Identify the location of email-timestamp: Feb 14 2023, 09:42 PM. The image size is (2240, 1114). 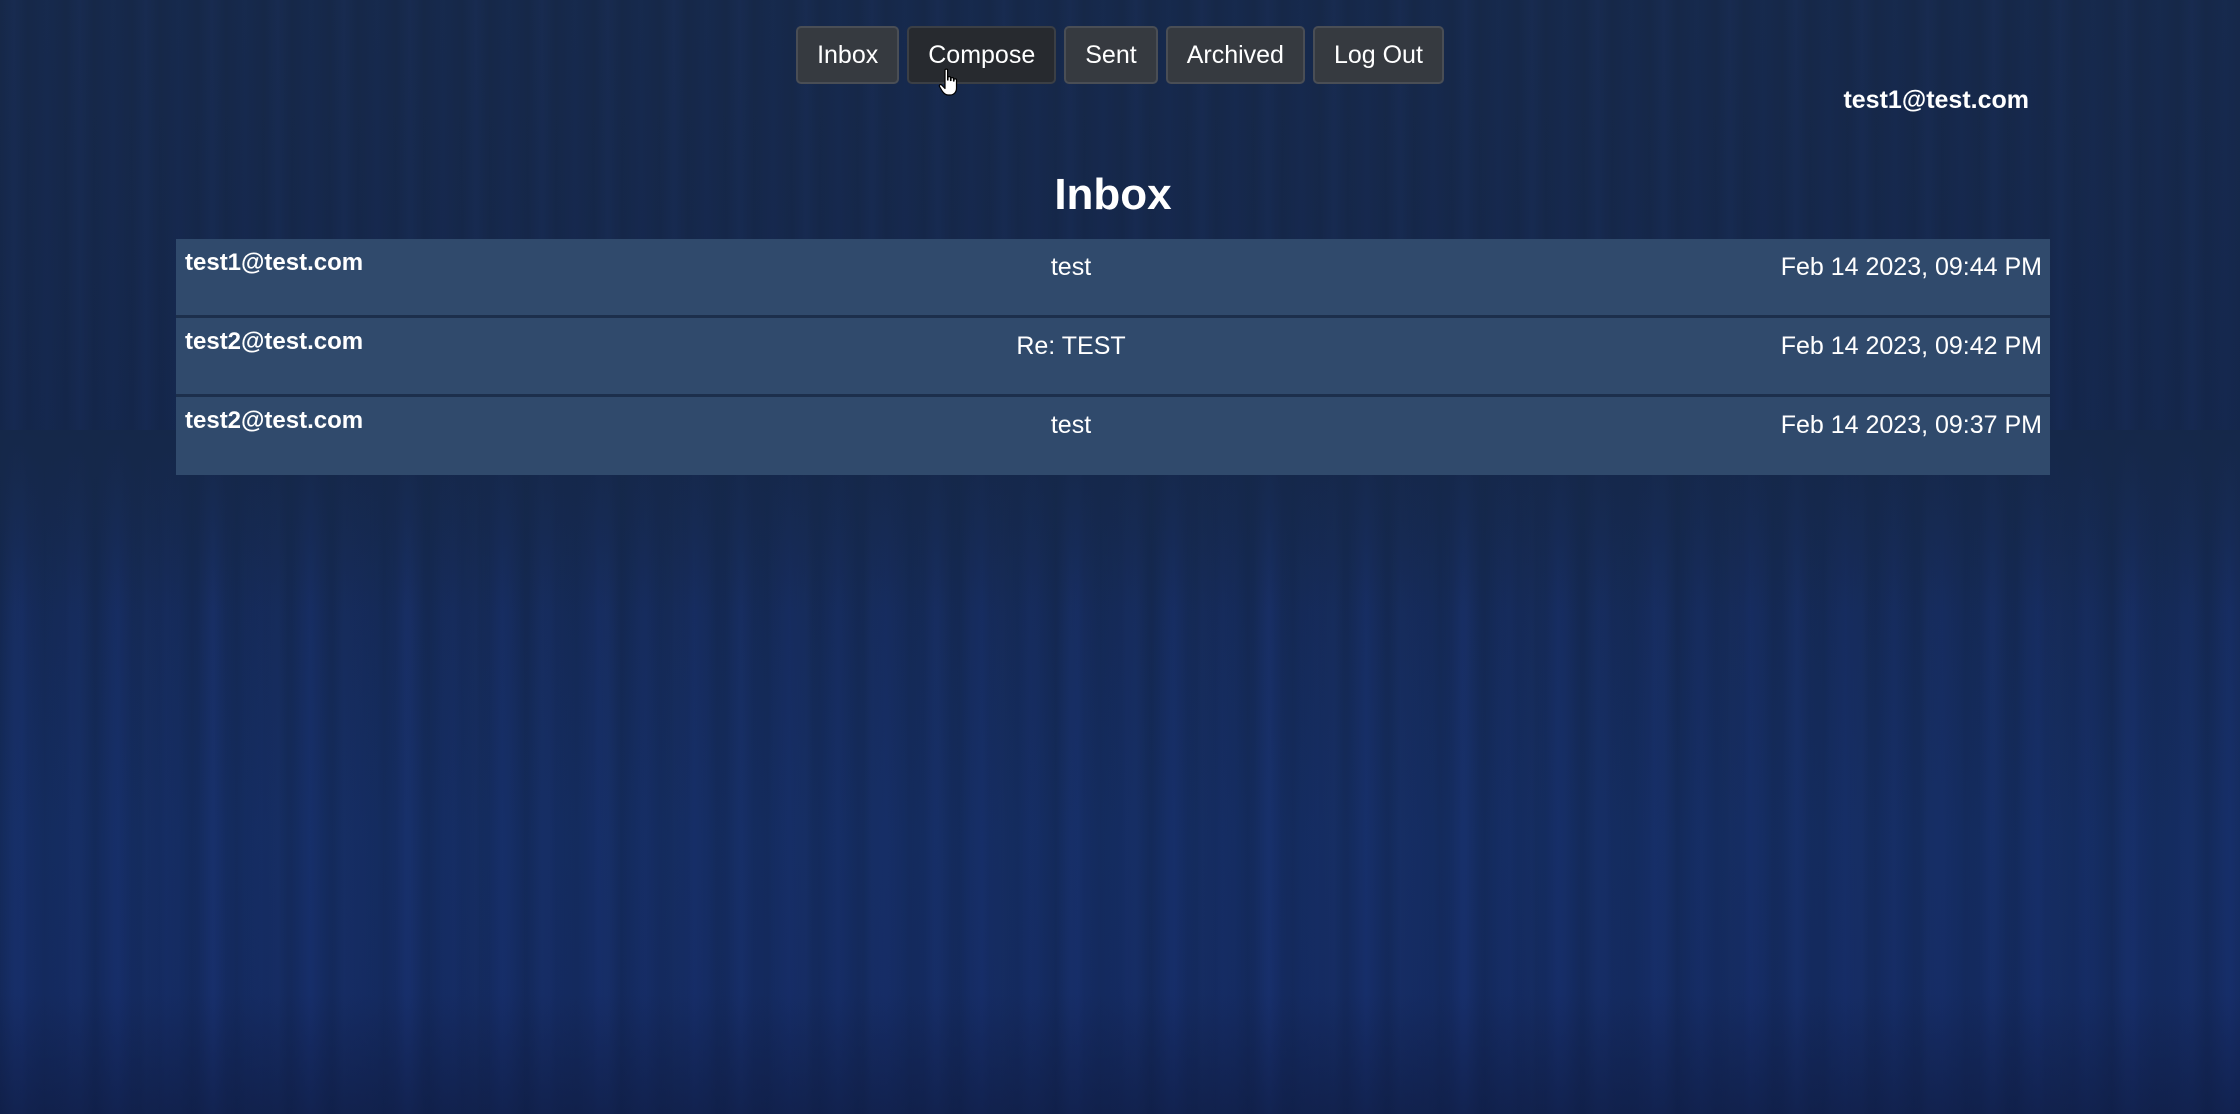
(1911, 346).